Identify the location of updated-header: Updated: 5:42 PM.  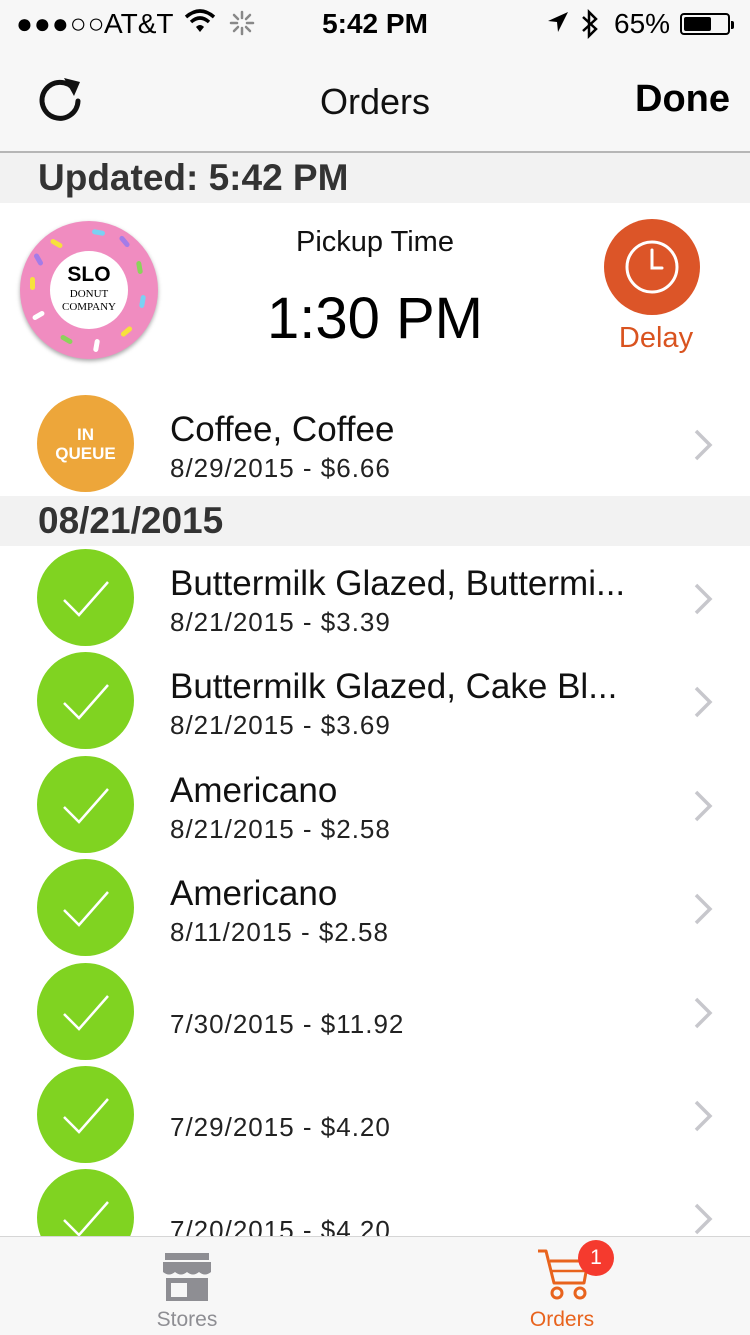
(375, 178).